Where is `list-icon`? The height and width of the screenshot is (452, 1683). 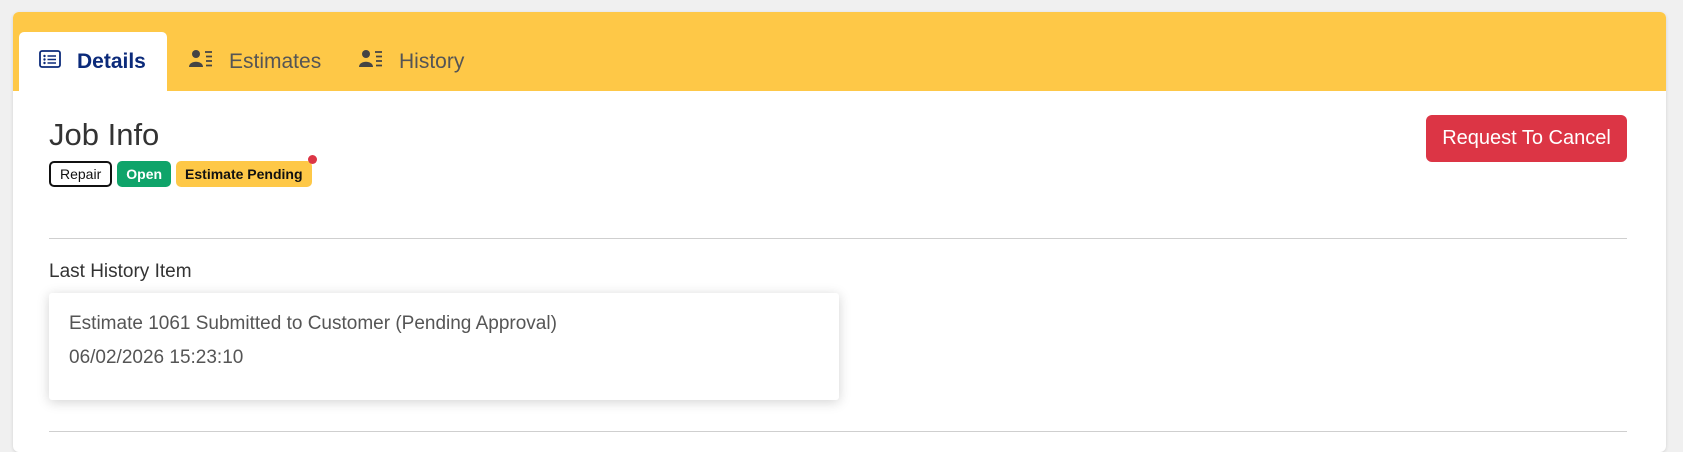 list-icon is located at coordinates (58, 61).